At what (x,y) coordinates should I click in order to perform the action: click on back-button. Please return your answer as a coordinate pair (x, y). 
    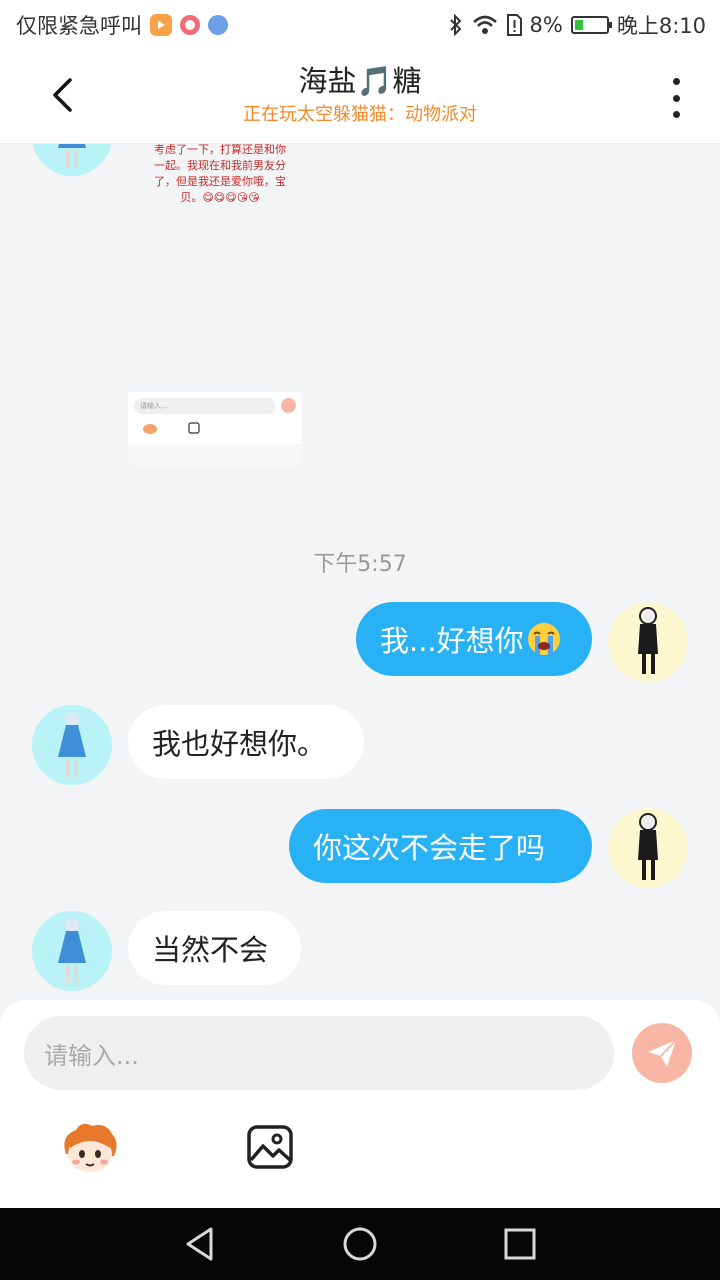
    Looking at the image, I should click on (62, 95).